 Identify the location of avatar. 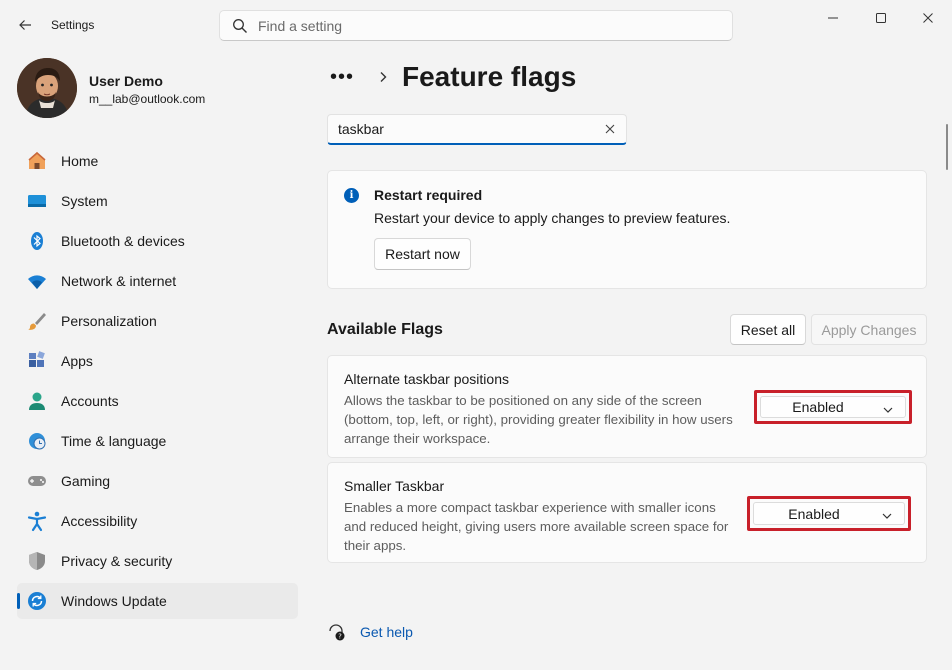
(47, 88).